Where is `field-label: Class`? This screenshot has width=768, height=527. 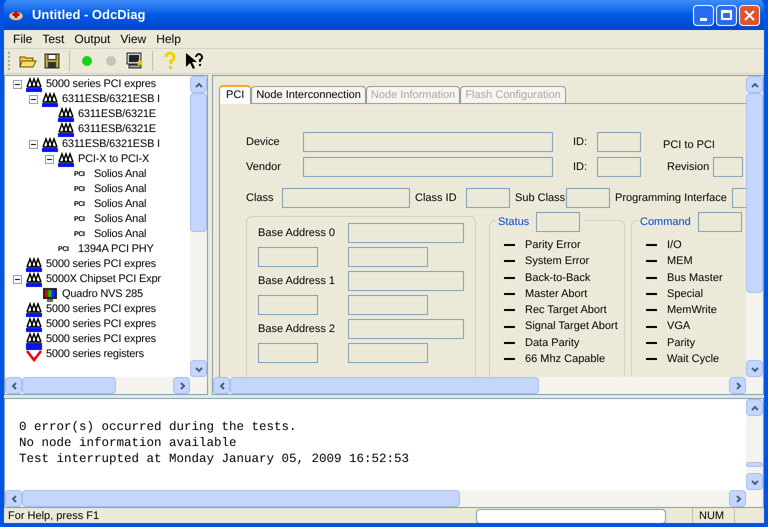 field-label: Class is located at coordinates (260, 198).